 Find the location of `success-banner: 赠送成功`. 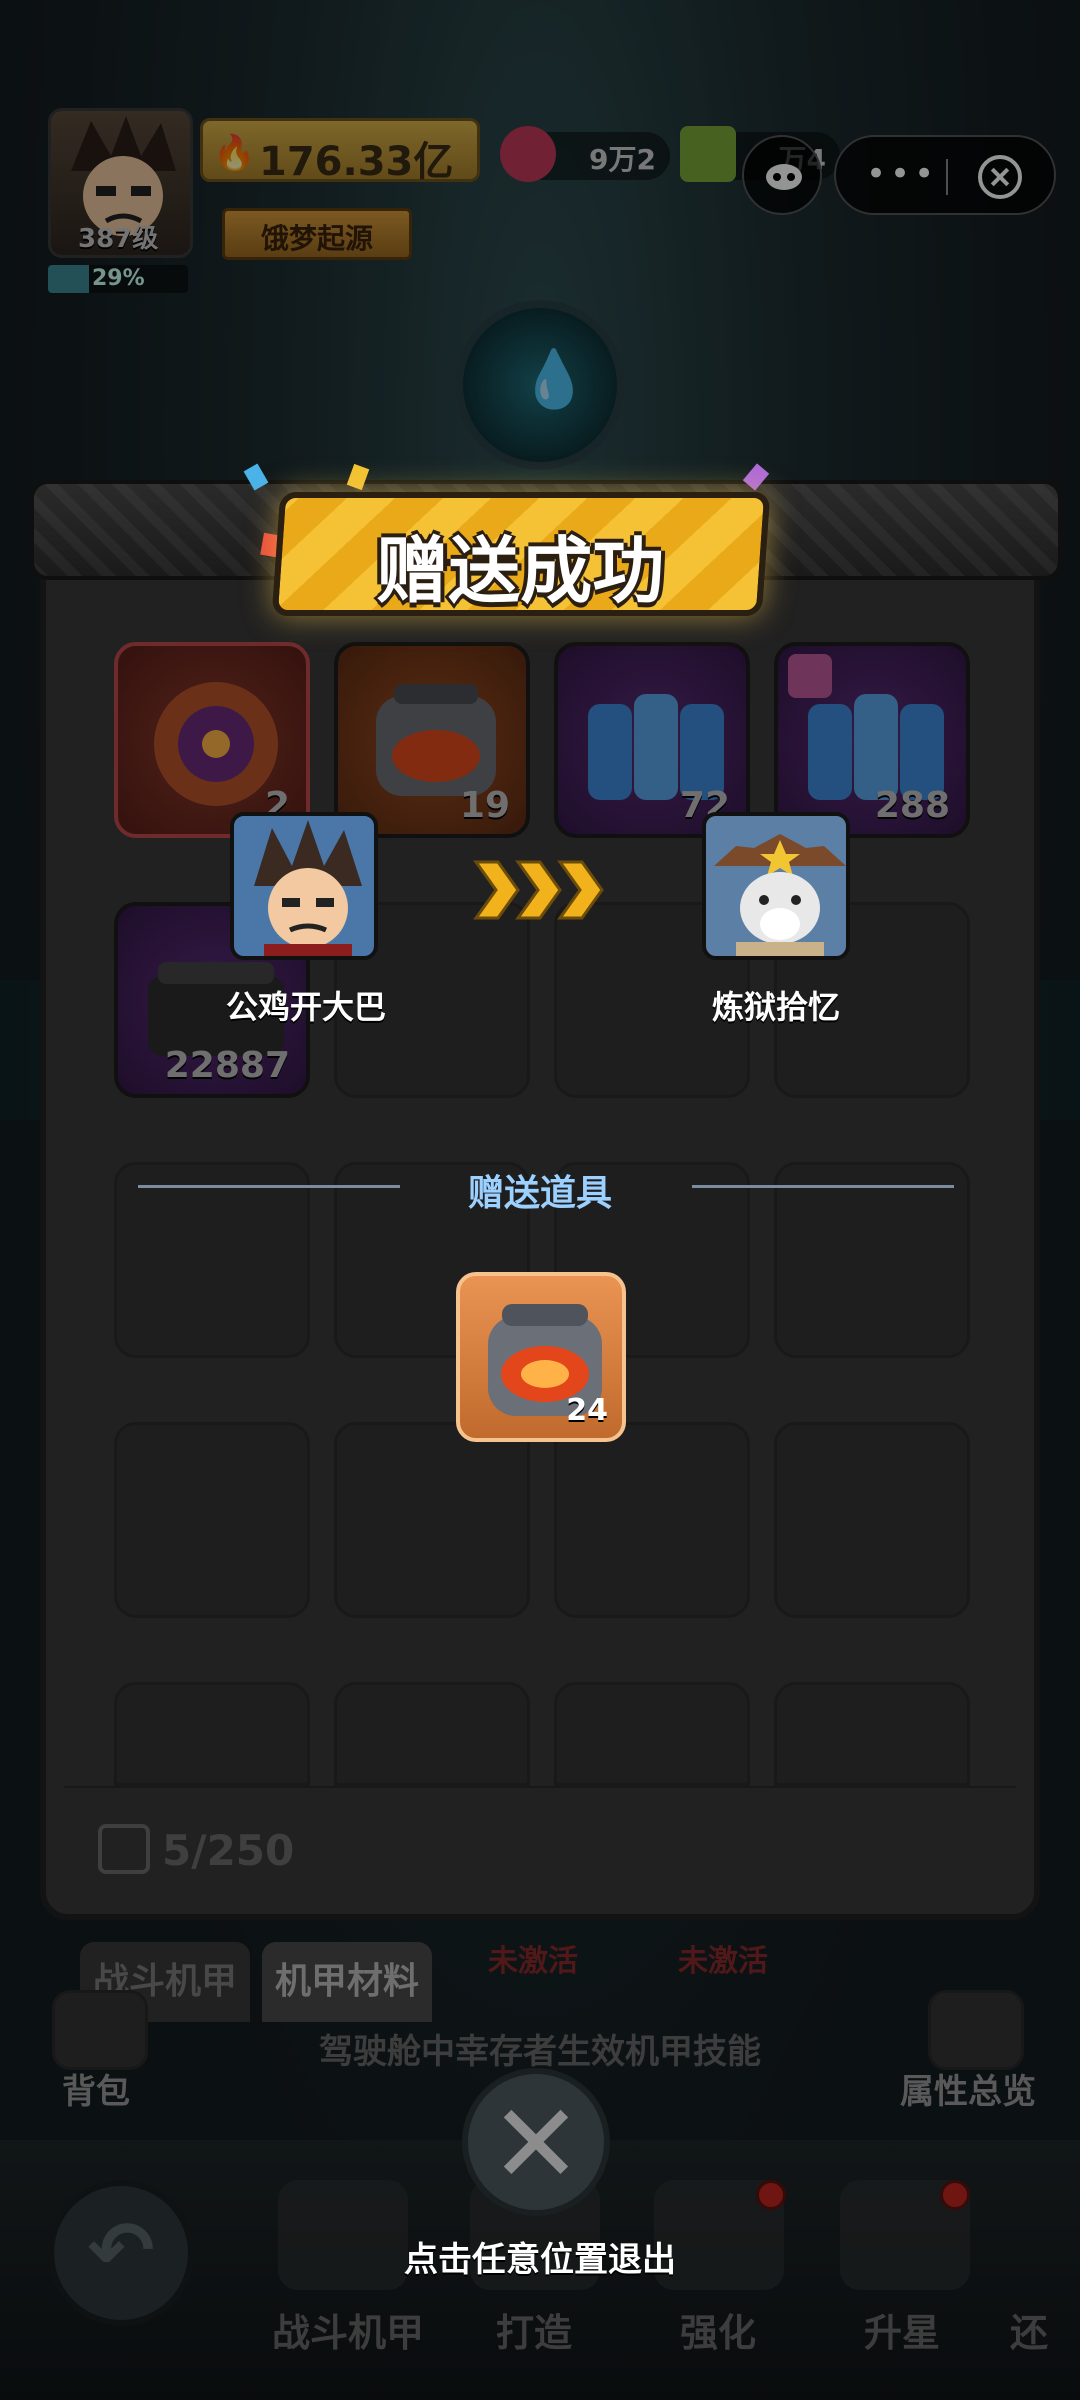

success-banner: 赠送成功 is located at coordinates (521, 554).